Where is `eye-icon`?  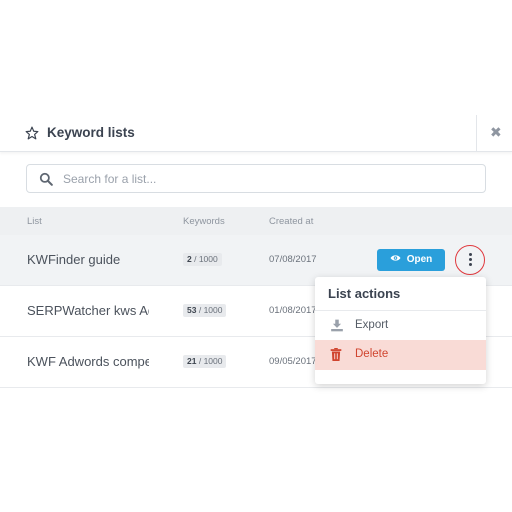
eye-icon is located at coordinates (395, 258).